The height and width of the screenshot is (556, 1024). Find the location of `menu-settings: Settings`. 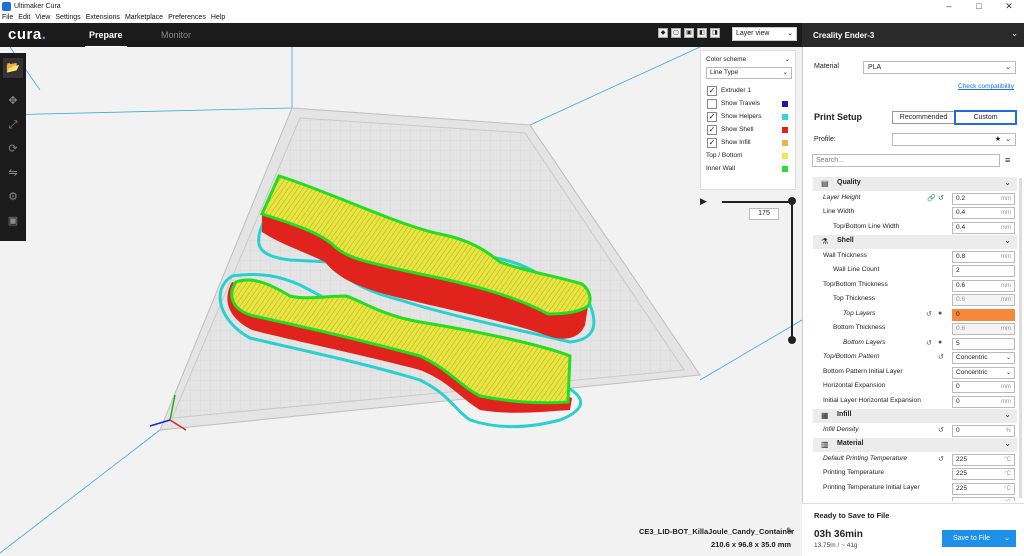

menu-settings: Settings is located at coordinates (67, 17).